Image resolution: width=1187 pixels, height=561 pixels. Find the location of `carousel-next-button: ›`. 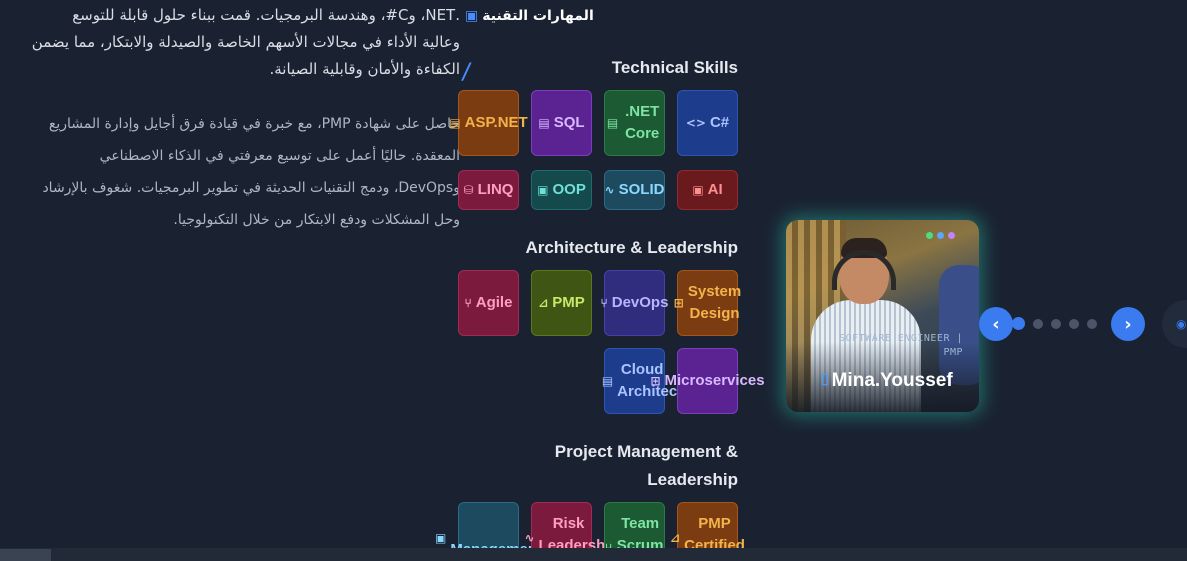

carousel-next-button: › is located at coordinates (1128, 324).